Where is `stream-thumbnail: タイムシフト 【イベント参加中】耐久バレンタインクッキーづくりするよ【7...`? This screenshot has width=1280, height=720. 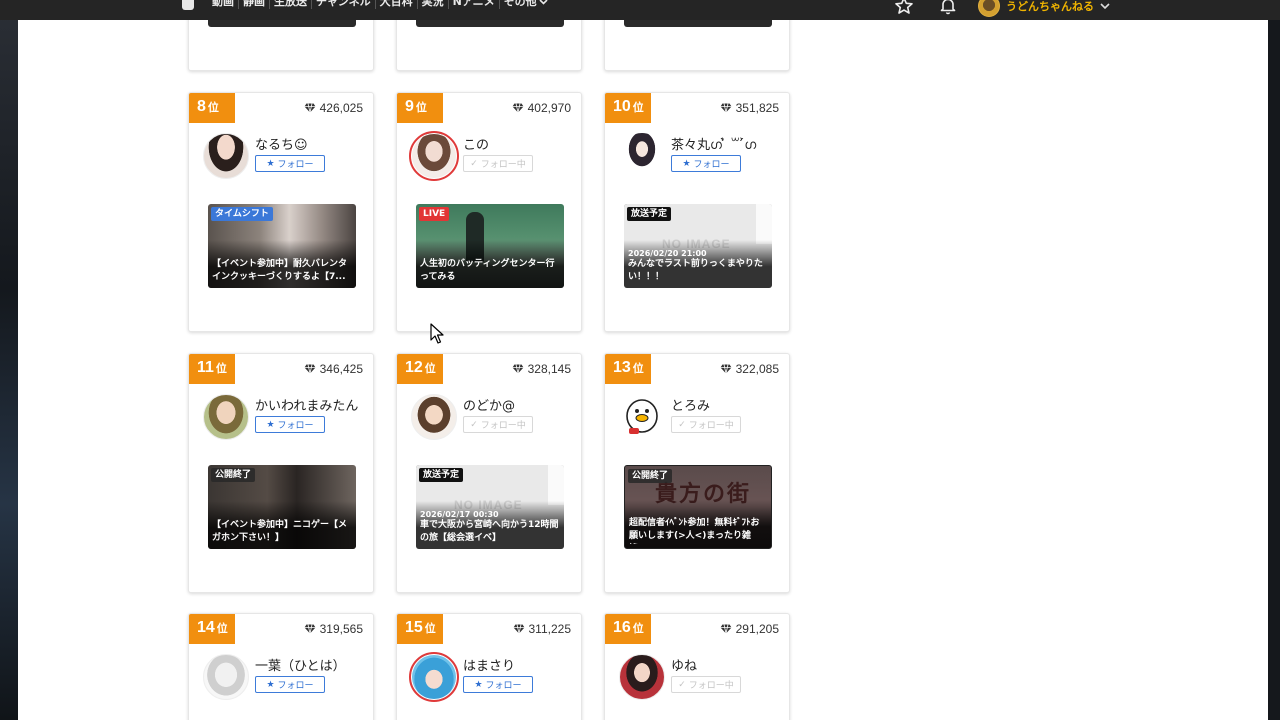
stream-thumbnail: タイムシフト 【イベント参加中】耐久バレンタインクッキーづくりするよ【7... is located at coordinates (282, 246).